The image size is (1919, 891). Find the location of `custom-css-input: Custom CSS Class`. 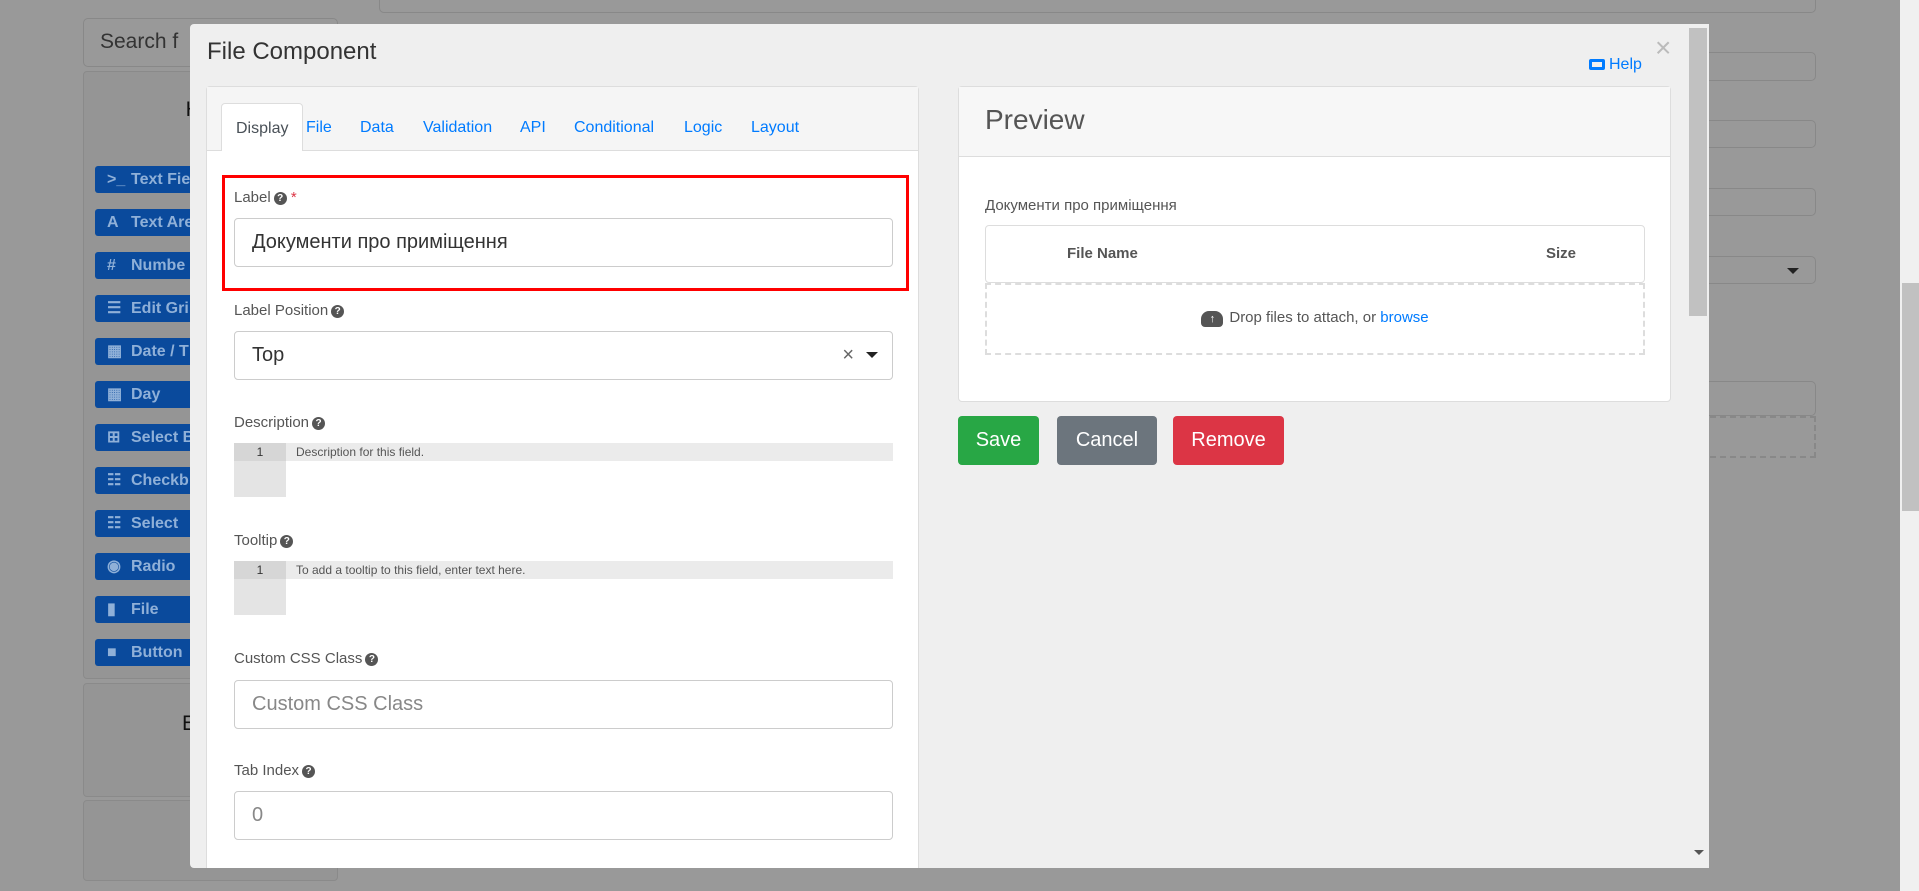

custom-css-input: Custom CSS Class is located at coordinates (563, 704).